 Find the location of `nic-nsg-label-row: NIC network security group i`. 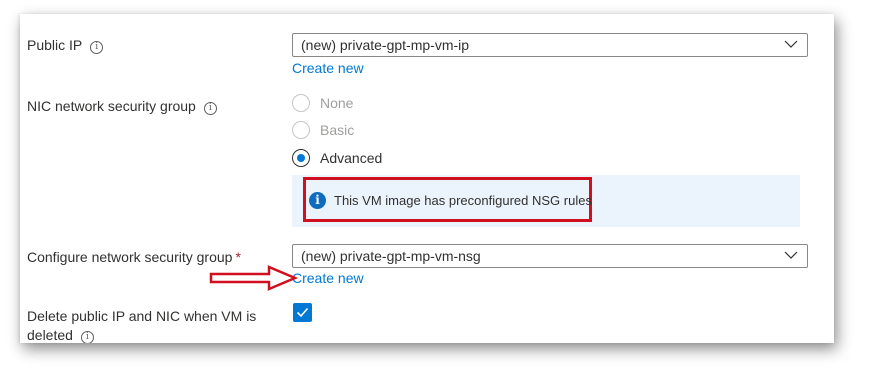

nic-nsg-label-row: NIC network security group i is located at coordinates (122, 106).